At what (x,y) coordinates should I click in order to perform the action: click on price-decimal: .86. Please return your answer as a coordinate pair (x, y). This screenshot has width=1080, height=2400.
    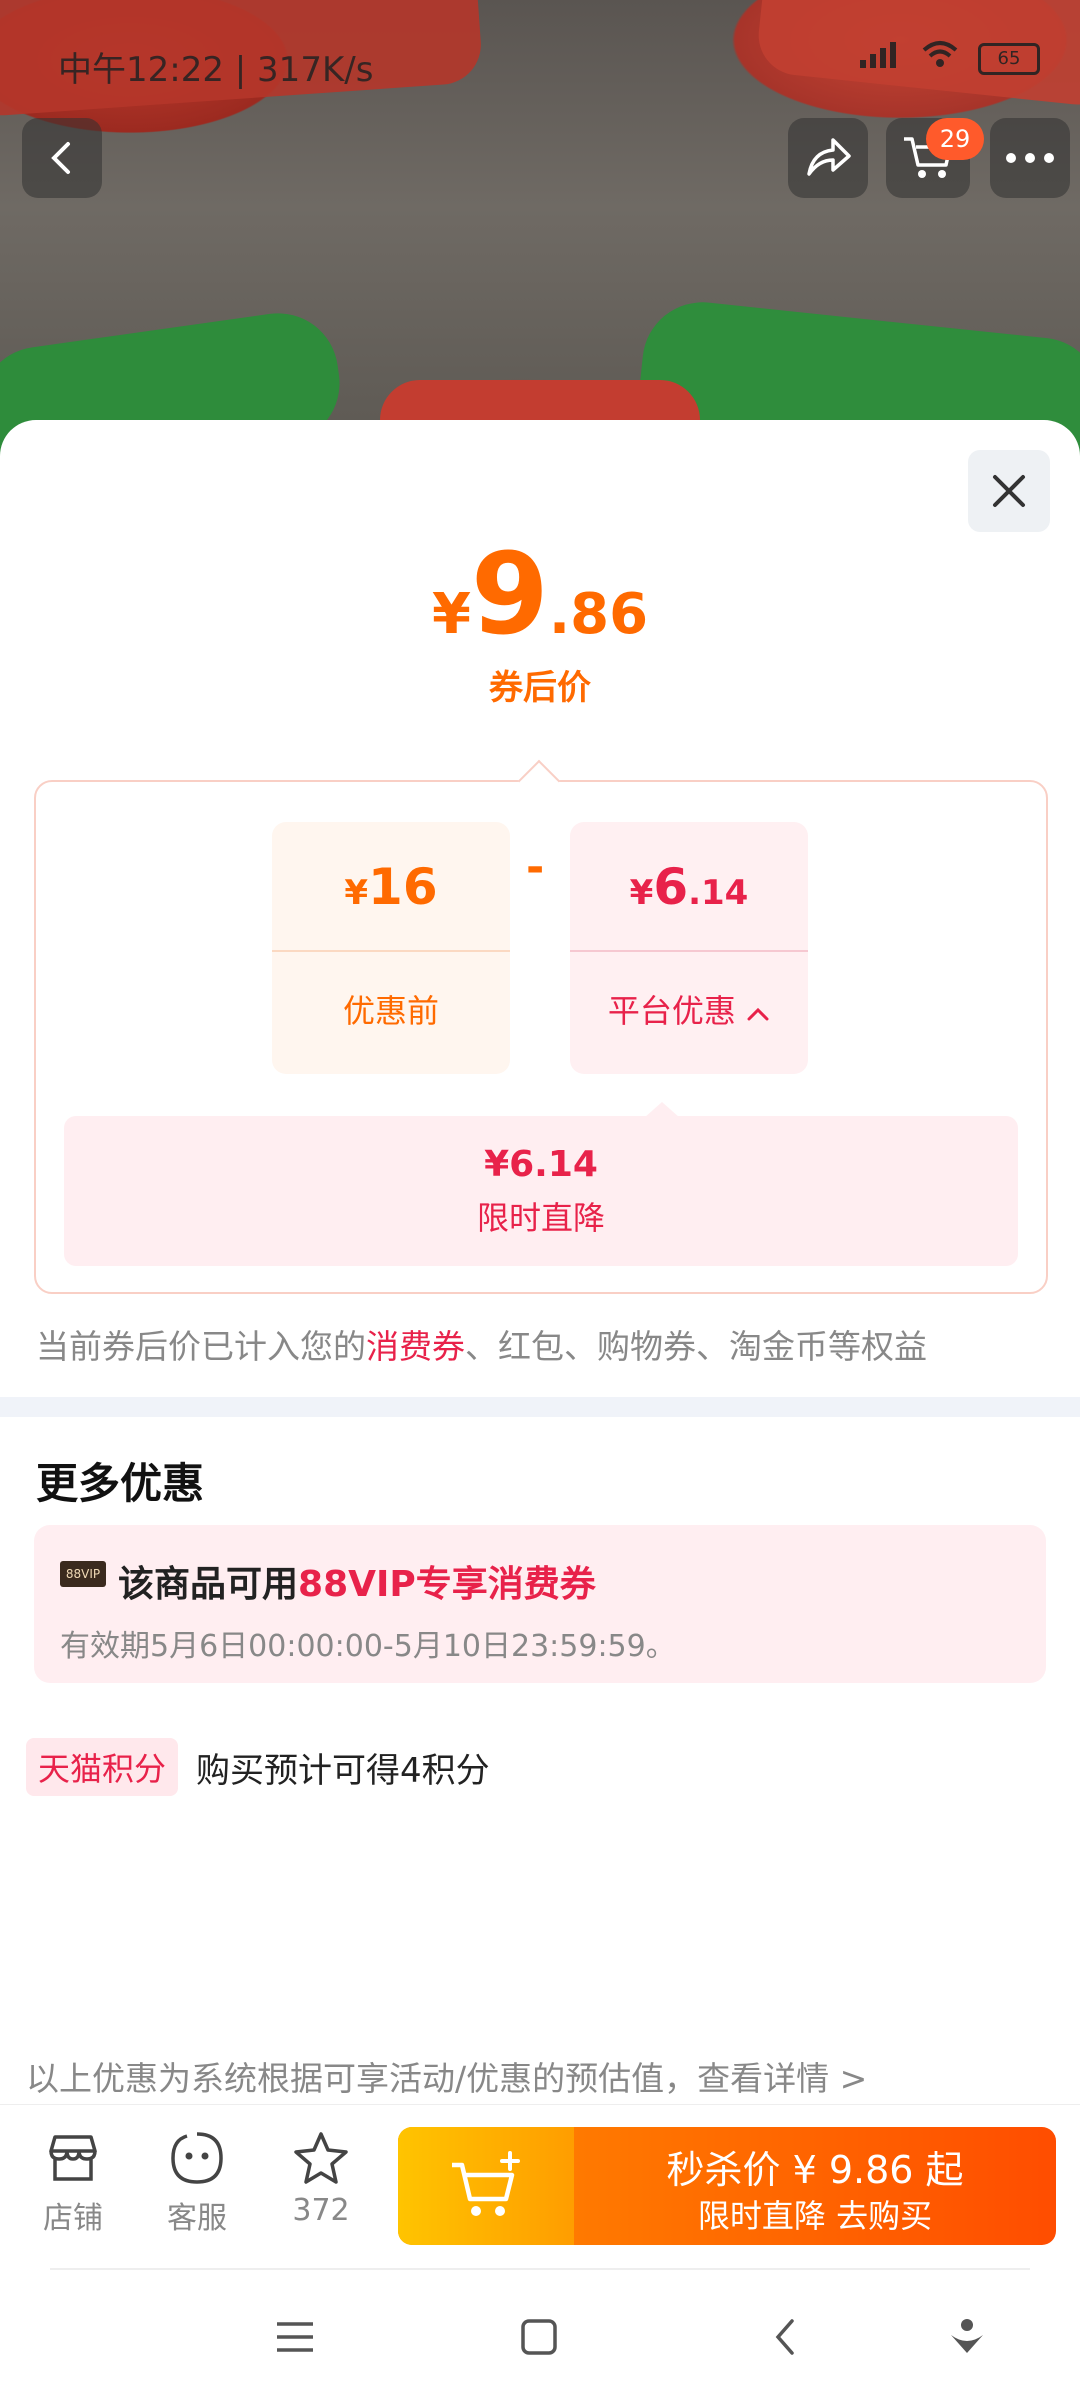
    Looking at the image, I should click on (598, 614).